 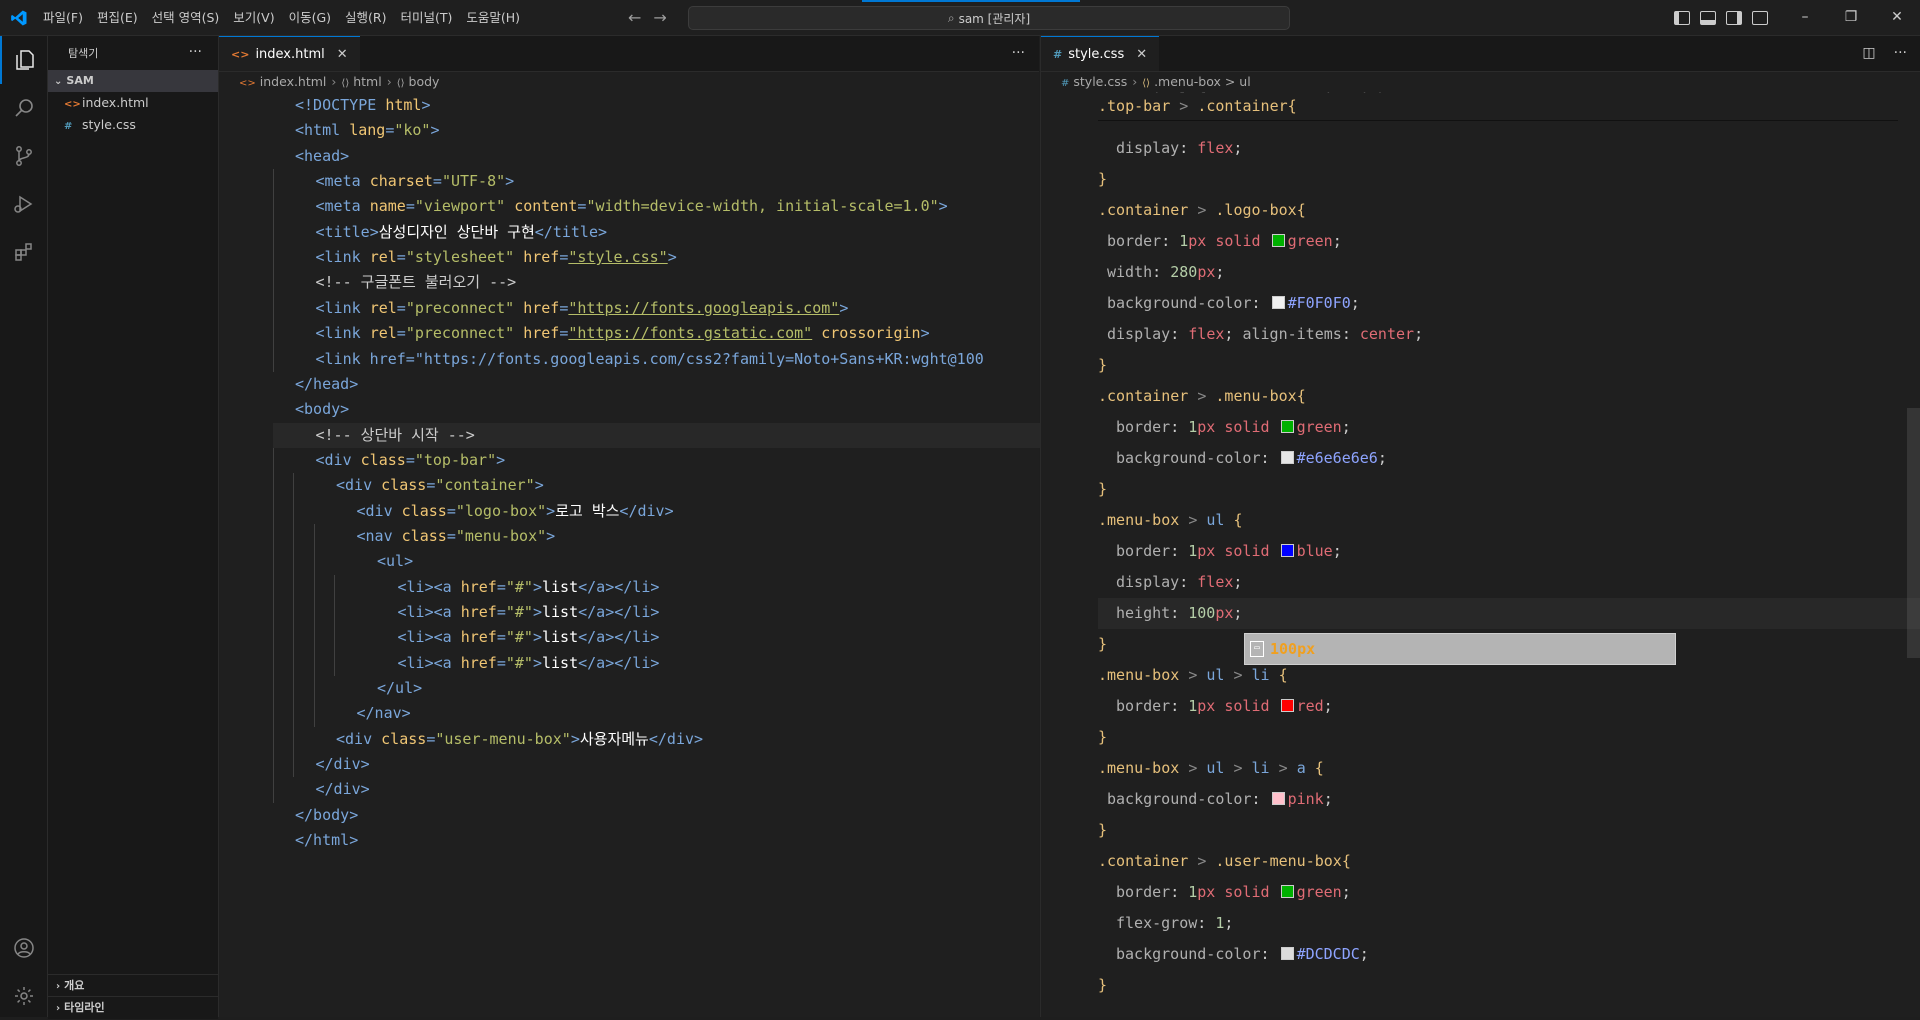 I want to click on split-editor-icon: ◫, so click(x=1868, y=53).